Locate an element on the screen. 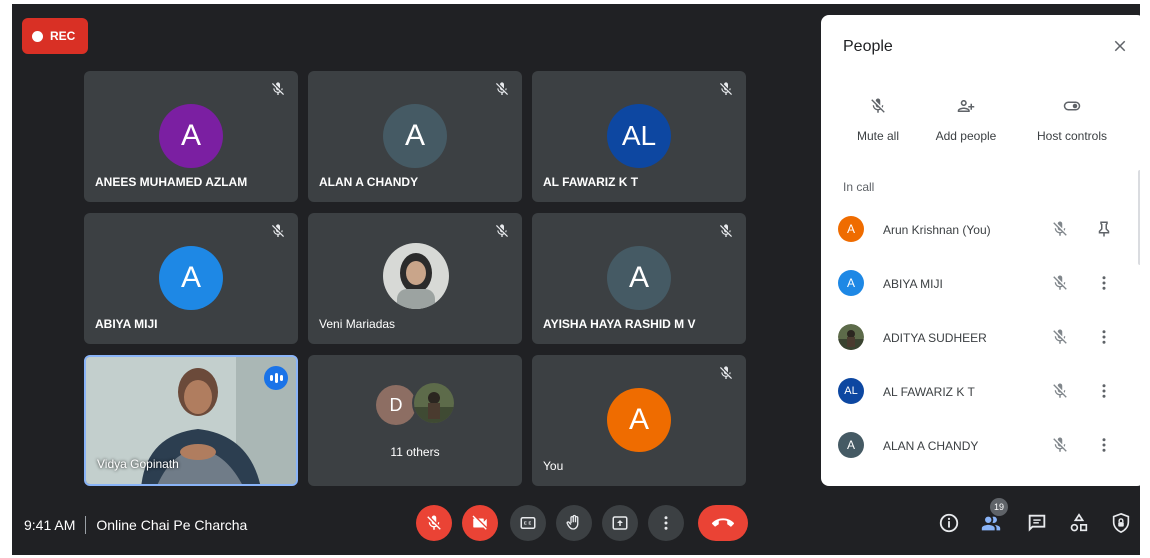 Image resolution: width=1150 pixels, height=558 pixels. recording-label: REC is located at coordinates (63, 36).